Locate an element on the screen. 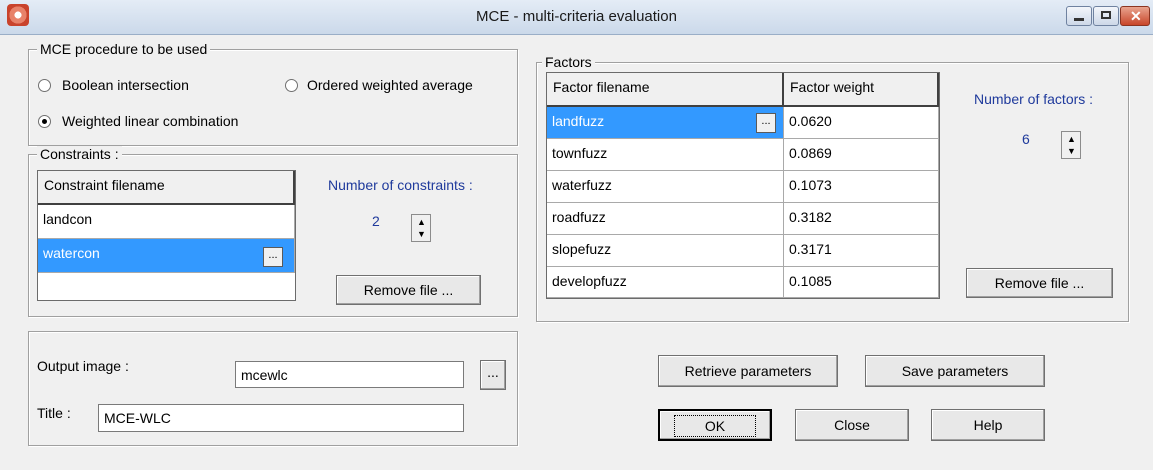  owa-radio is located at coordinates (291, 85).